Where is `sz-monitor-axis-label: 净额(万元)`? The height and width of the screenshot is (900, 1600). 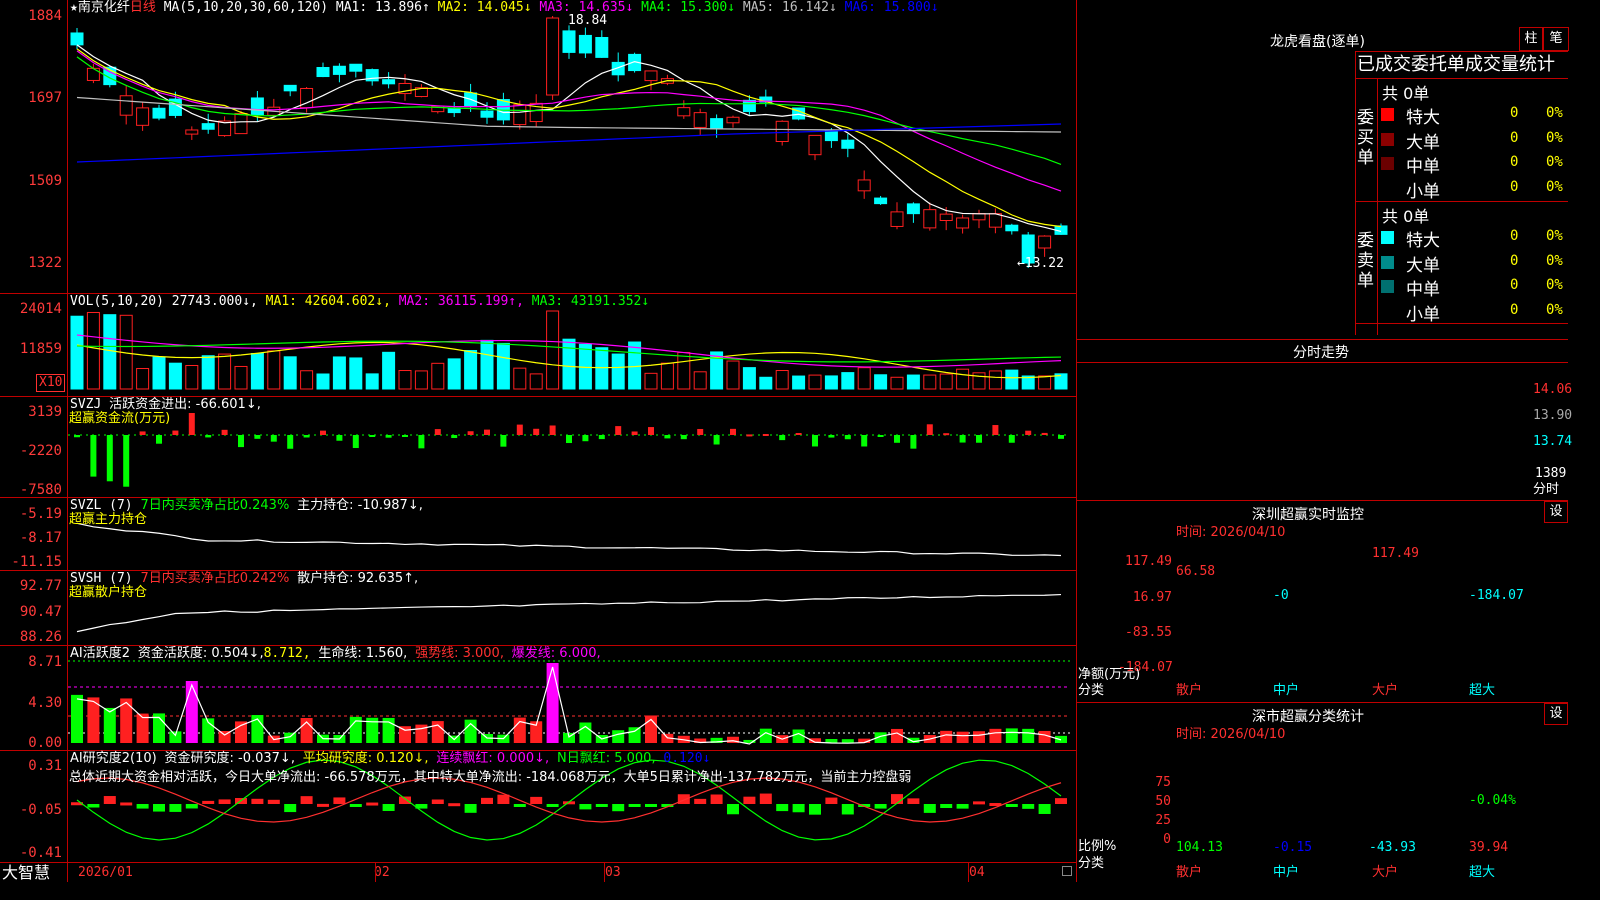 sz-monitor-axis-label: 净额(万元) is located at coordinates (1109, 674).